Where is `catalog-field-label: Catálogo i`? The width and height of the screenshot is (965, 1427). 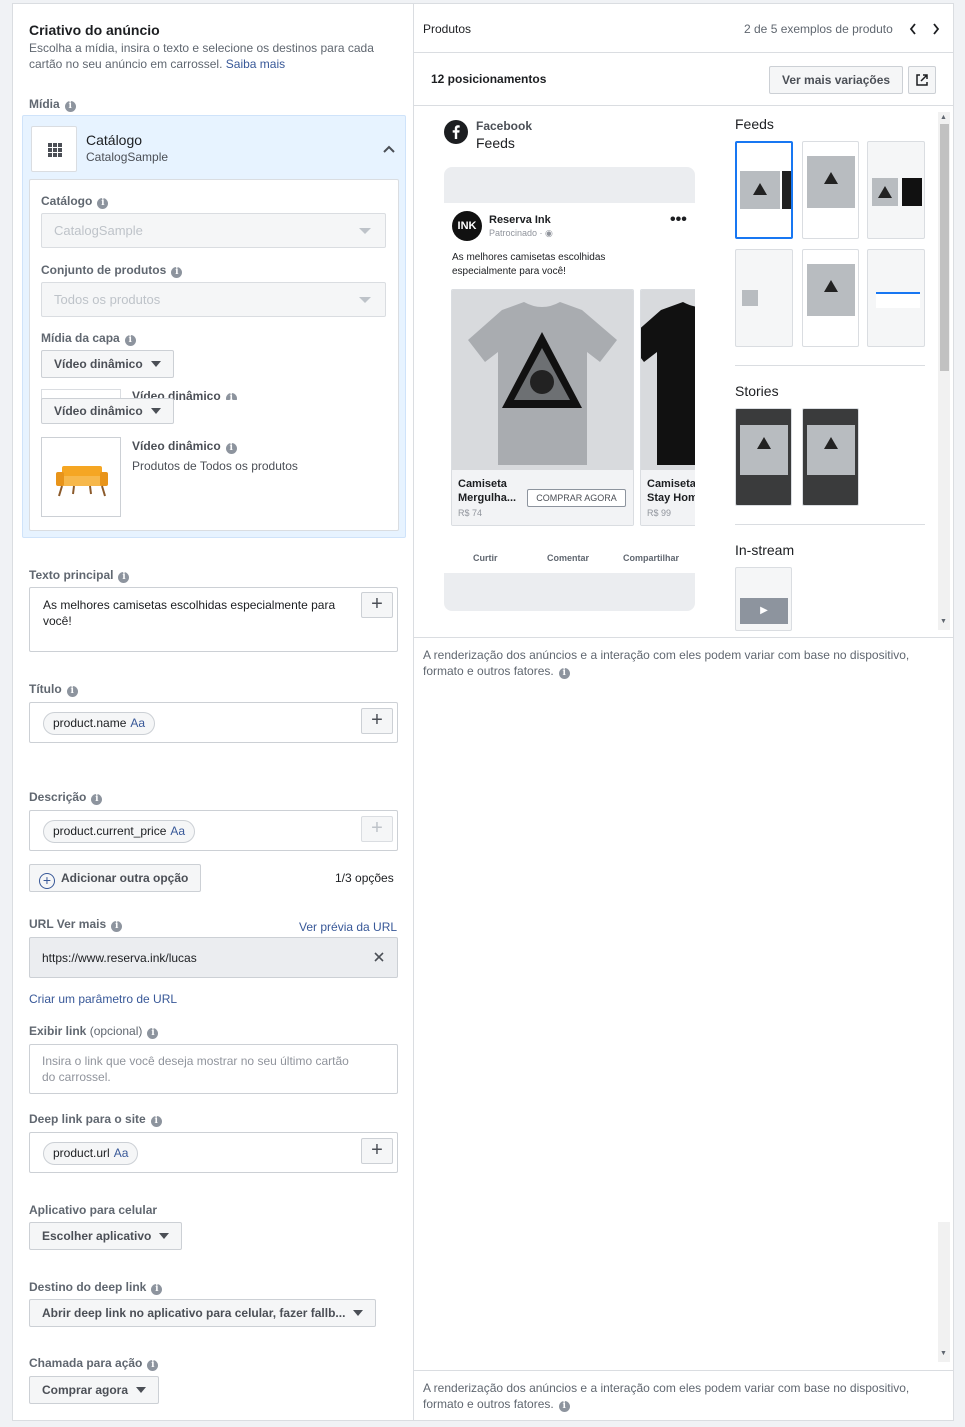 catalog-field-label: Catálogo i is located at coordinates (75, 201).